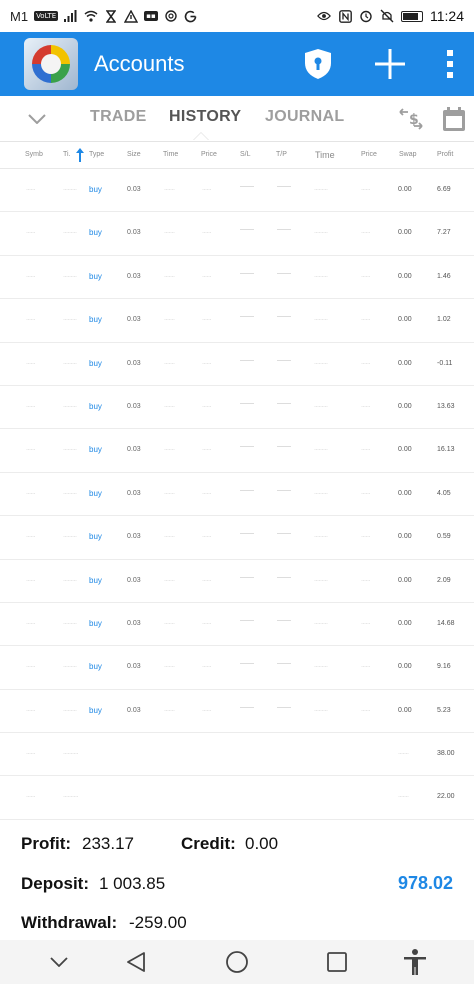  Describe the element at coordinates (108, 843) in the screenshot. I see `profit-value: 233.17` at that location.